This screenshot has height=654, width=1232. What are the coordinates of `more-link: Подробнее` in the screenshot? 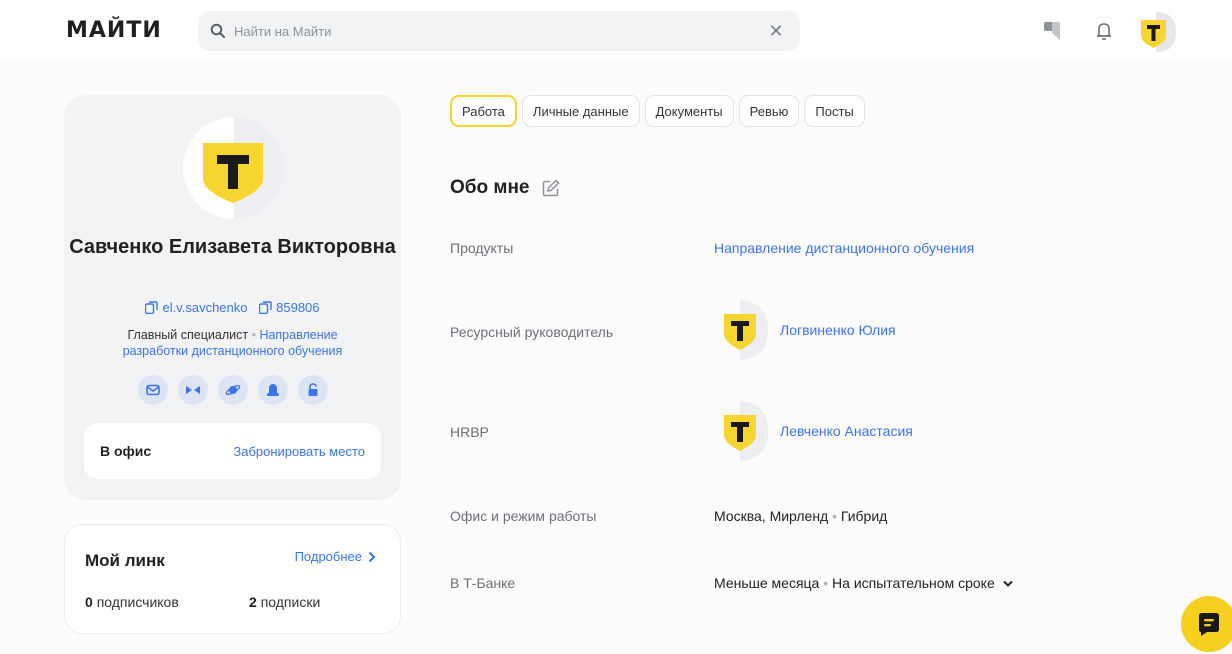 It's located at (335, 556).